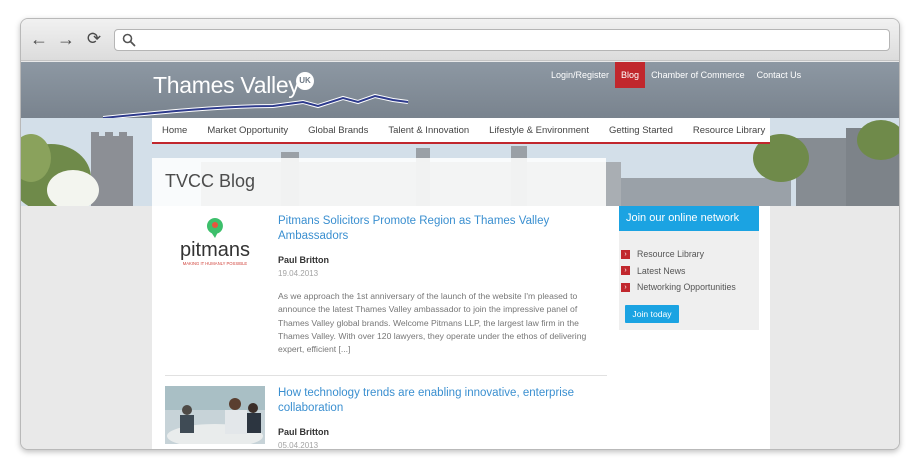  What do you see at coordinates (215, 415) in the screenshot?
I see `office-meeting-photo` at bounding box center [215, 415].